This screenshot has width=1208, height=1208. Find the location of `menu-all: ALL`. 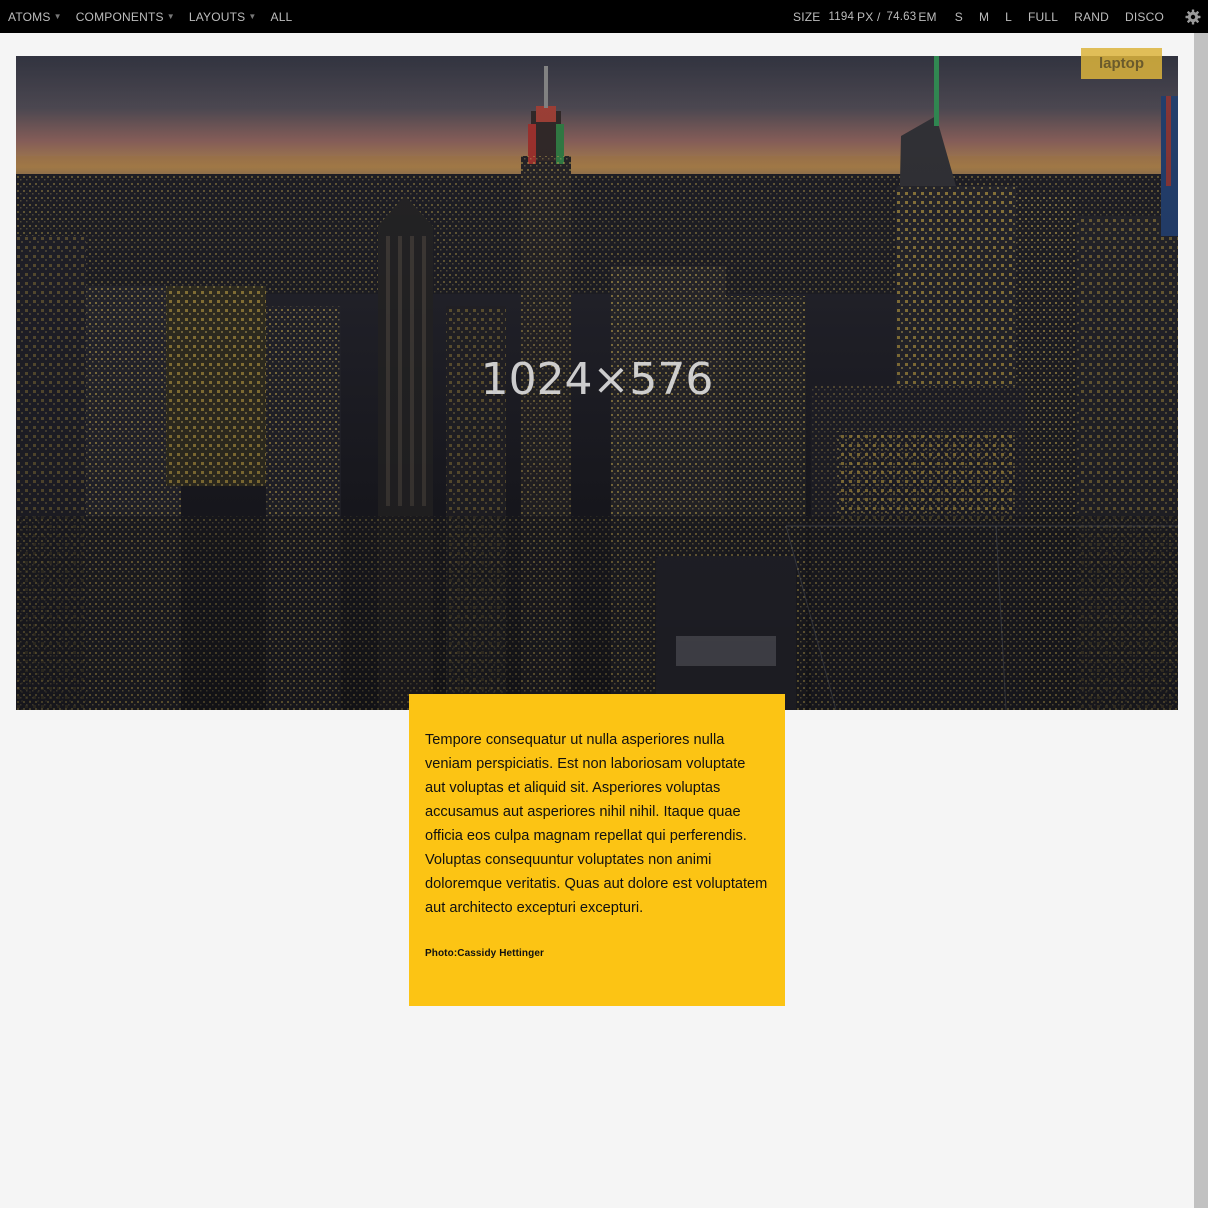

menu-all: ALL is located at coordinates (281, 17).